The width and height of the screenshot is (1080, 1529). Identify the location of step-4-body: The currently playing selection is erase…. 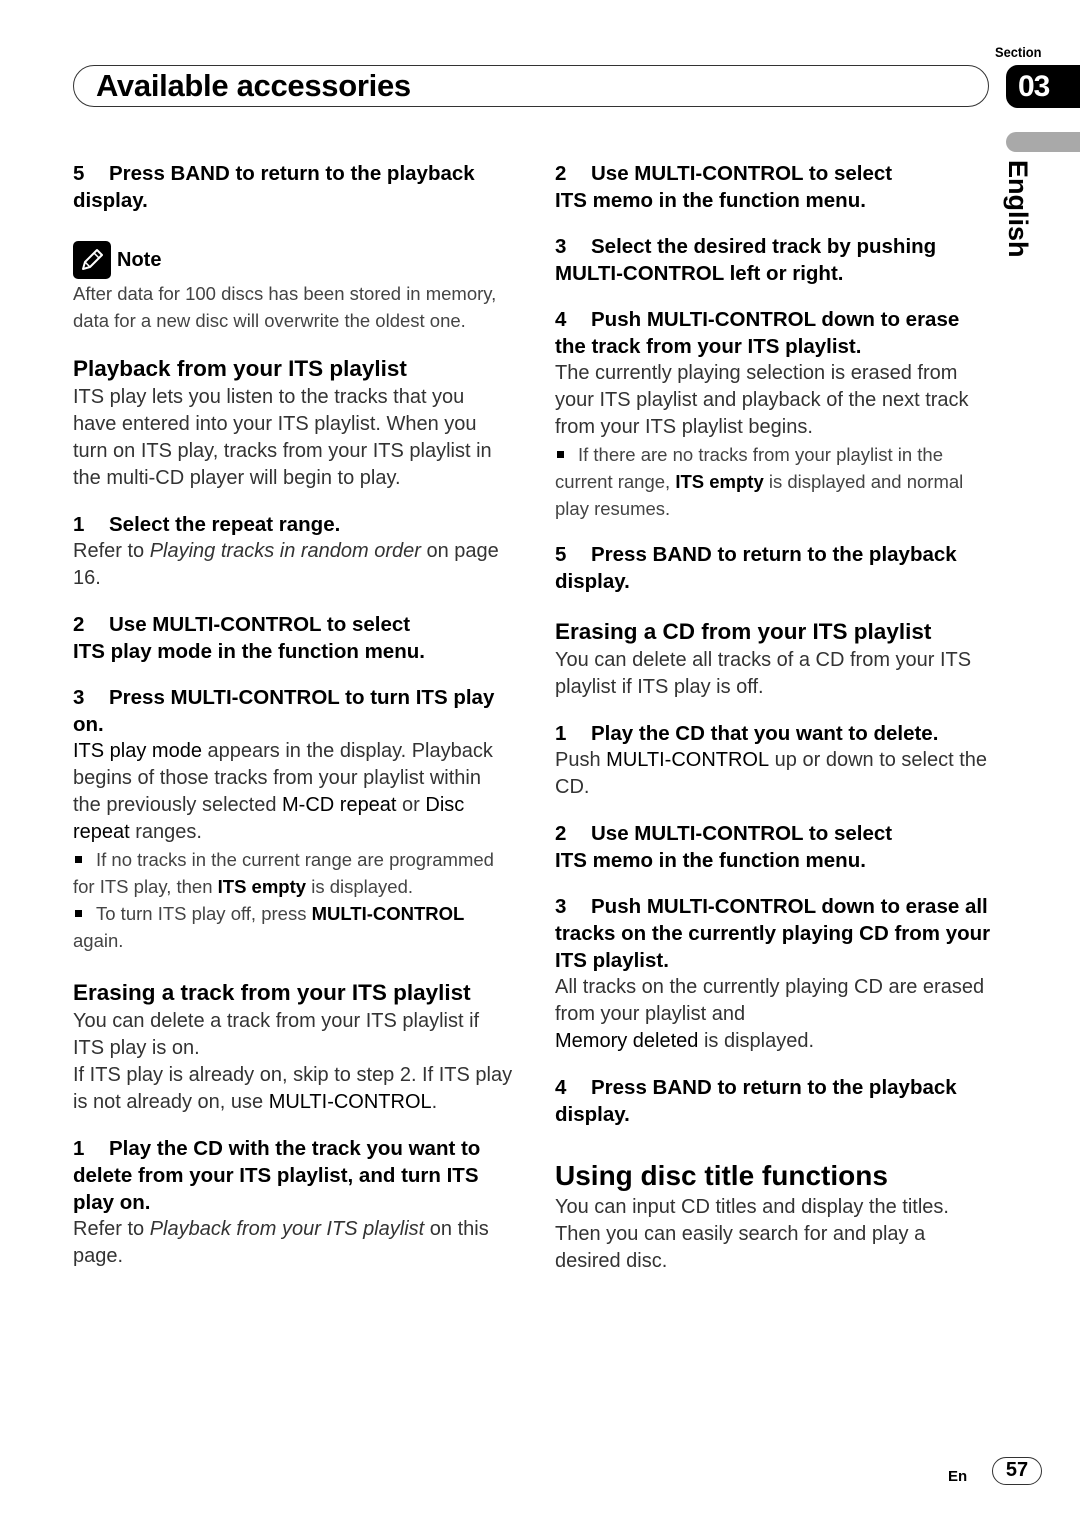
(762, 400).